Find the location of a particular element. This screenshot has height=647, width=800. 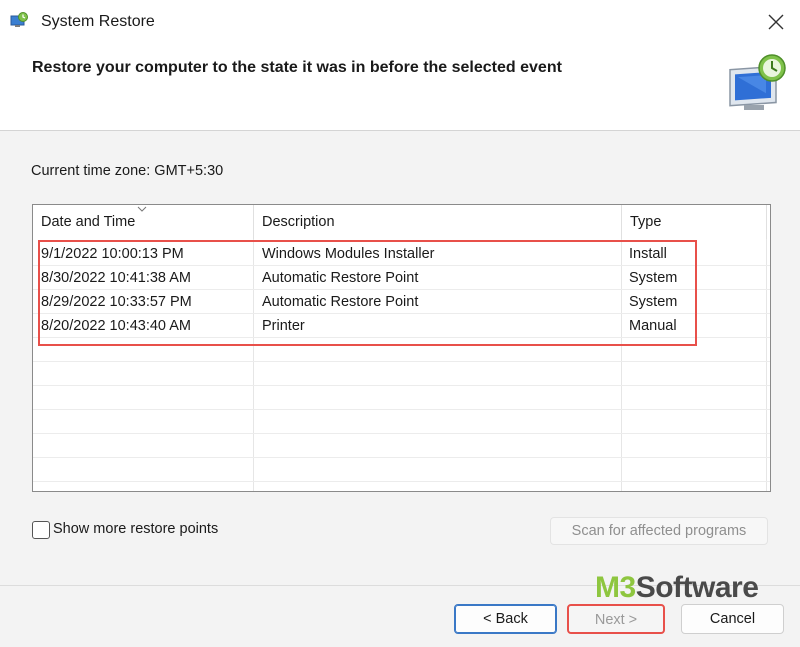

title-bar: System Restore is located at coordinates (400, 23).